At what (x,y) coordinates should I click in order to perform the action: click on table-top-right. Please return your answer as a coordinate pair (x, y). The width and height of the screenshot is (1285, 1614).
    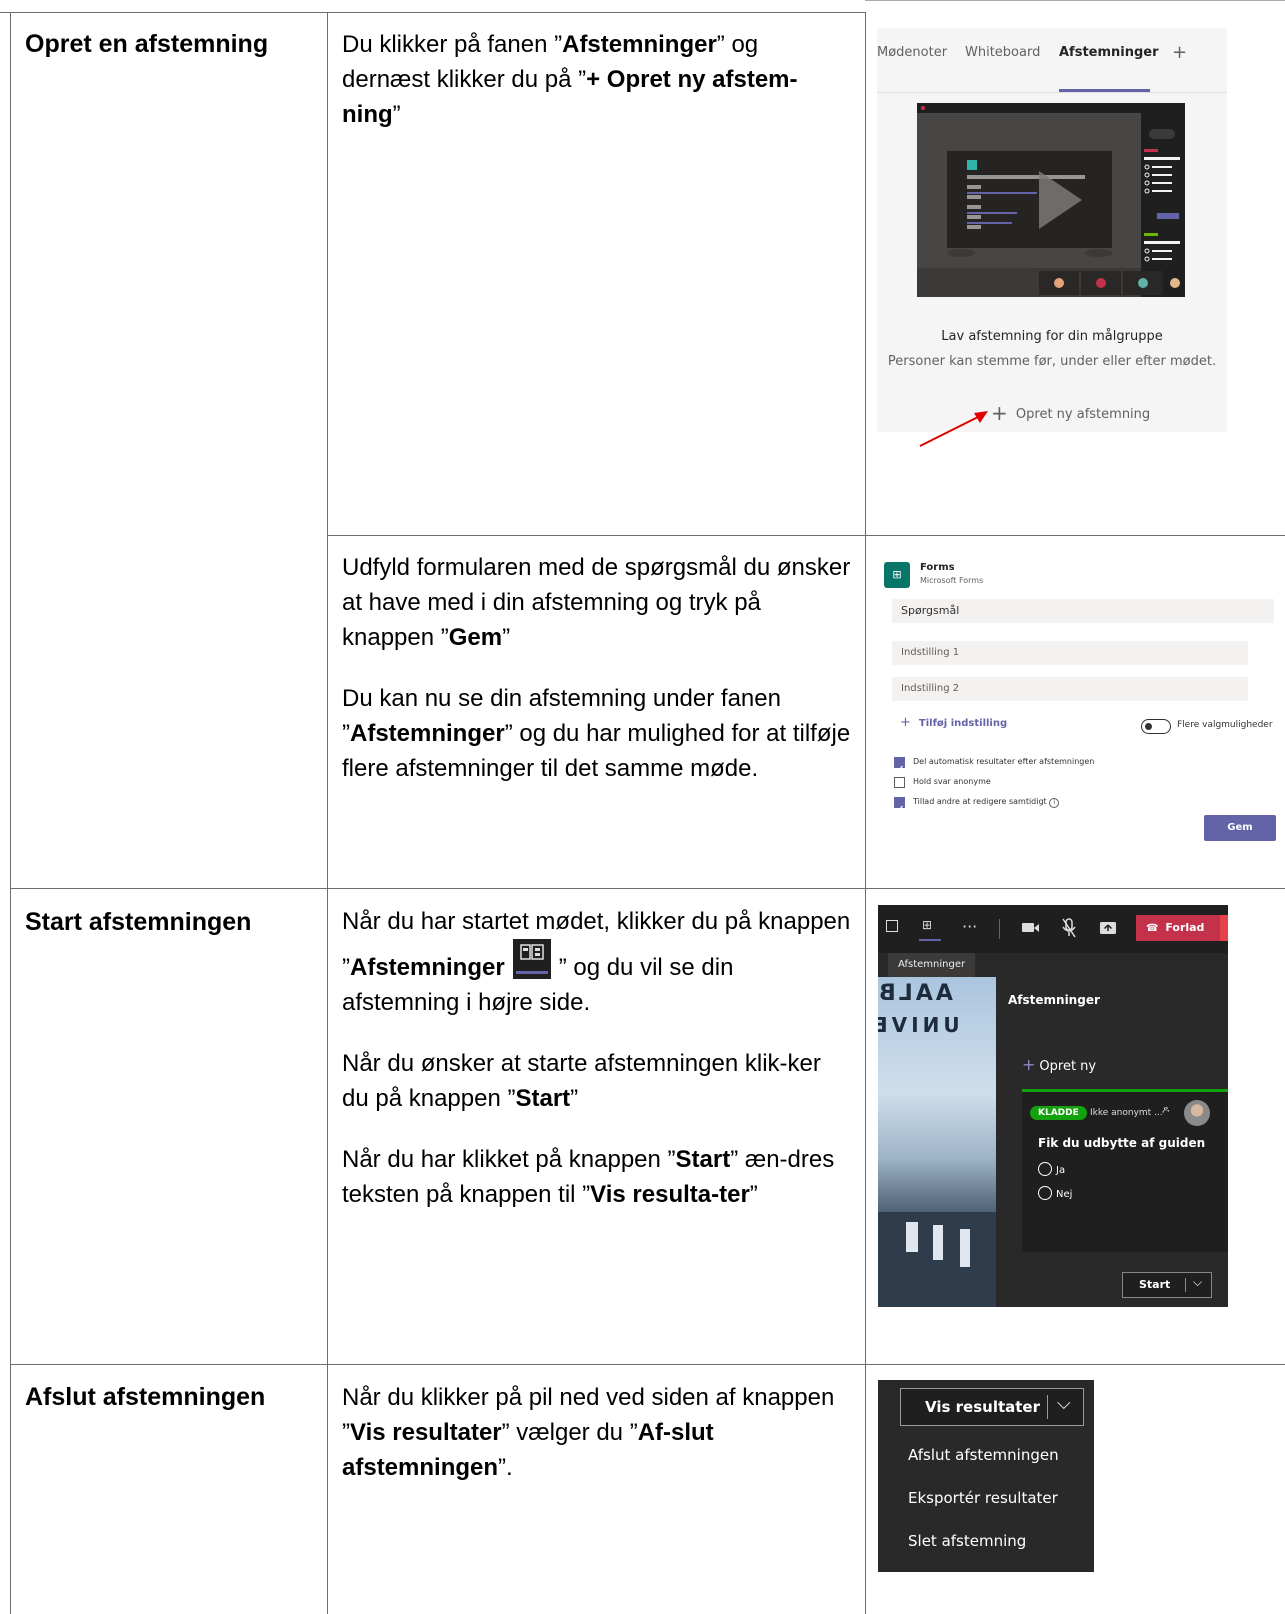
    Looking at the image, I should click on (1075, 0).